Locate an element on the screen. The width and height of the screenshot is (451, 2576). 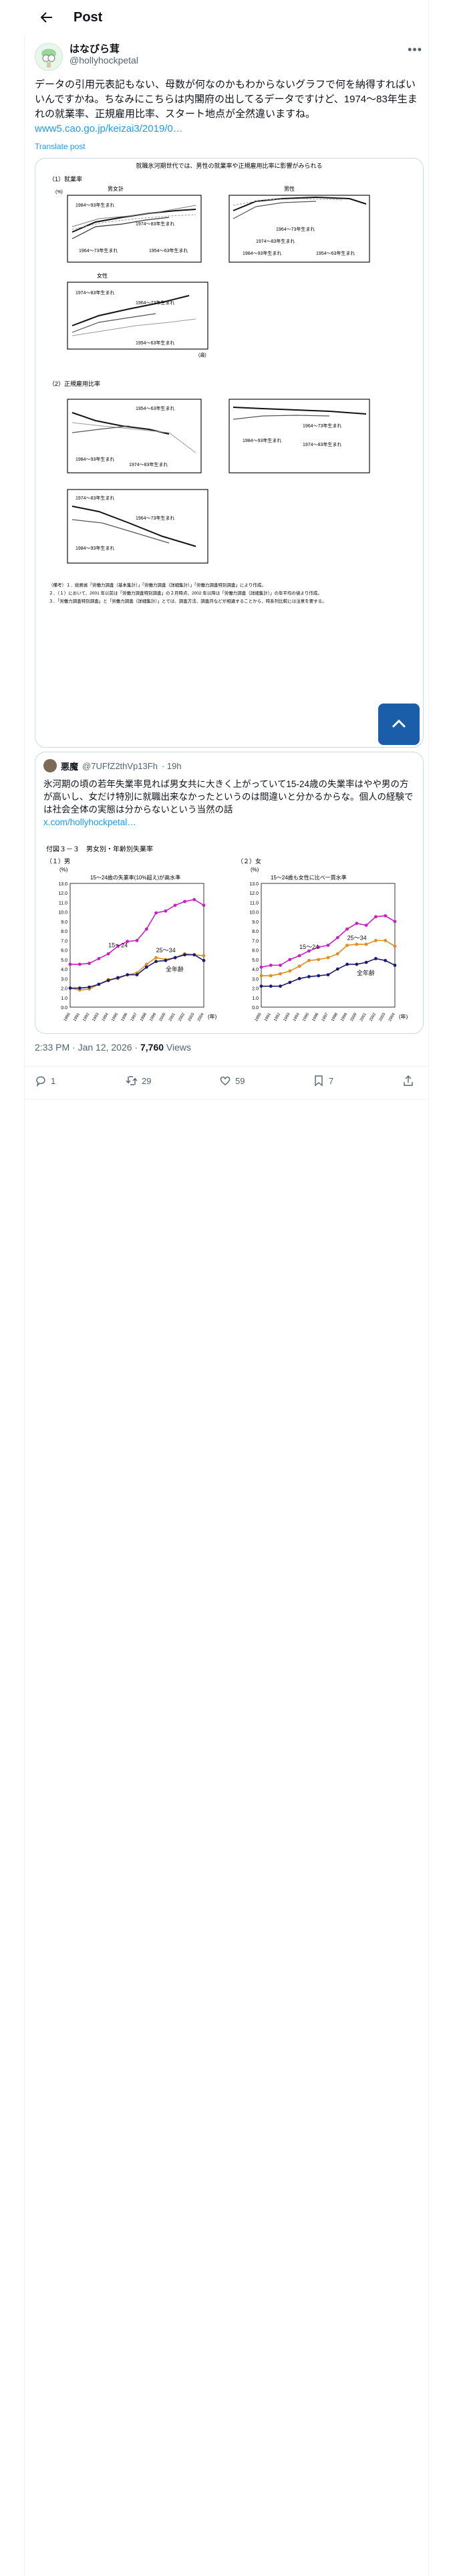
panel-male-label: 男性 is located at coordinates (289, 188).